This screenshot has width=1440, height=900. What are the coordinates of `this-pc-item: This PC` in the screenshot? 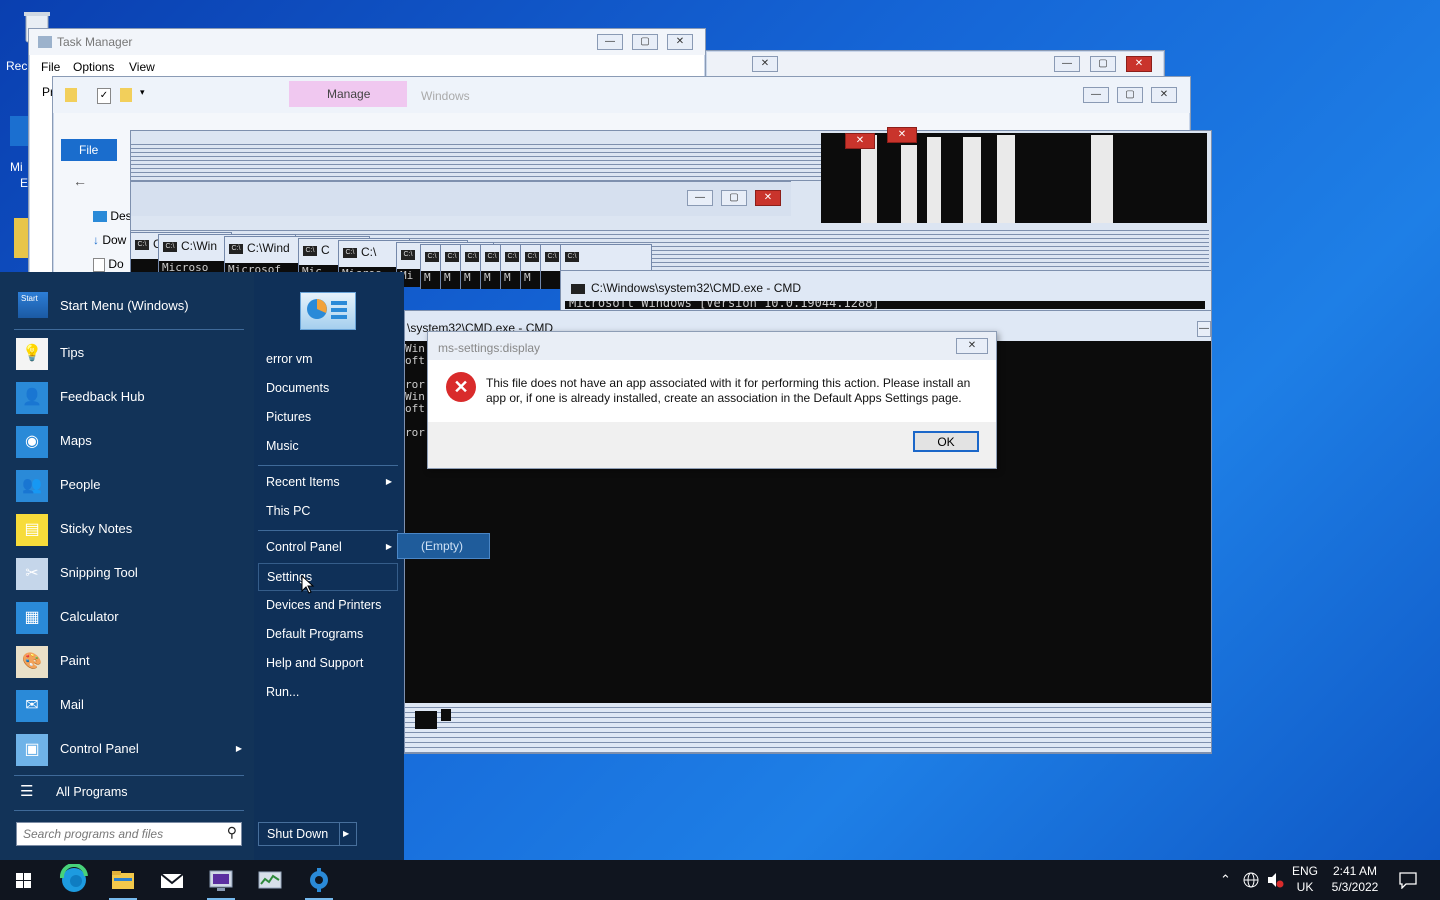 It's located at (328, 512).